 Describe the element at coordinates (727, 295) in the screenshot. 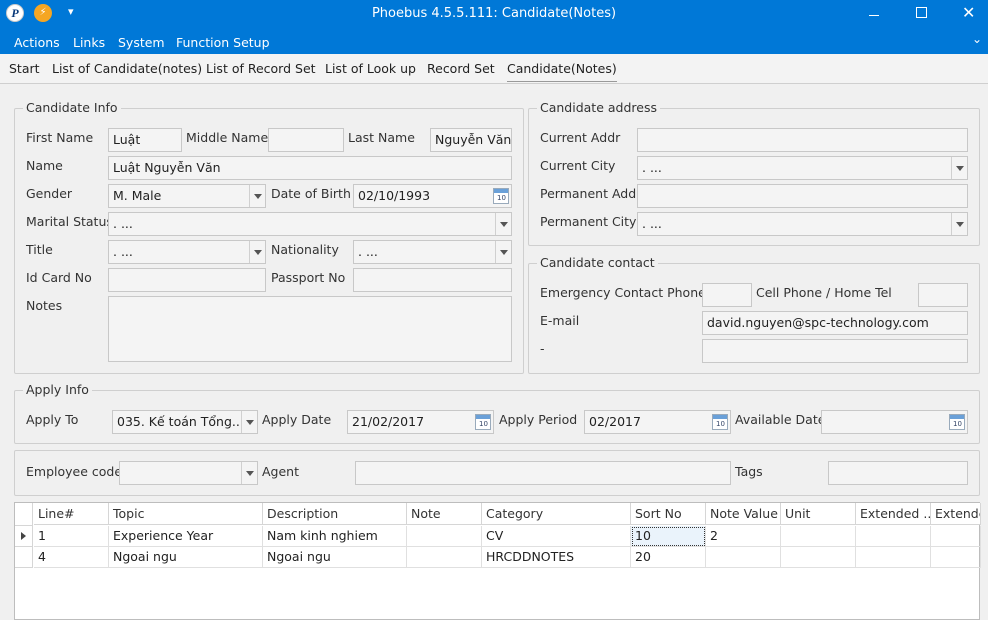

I see `emergency-phone-input` at that location.